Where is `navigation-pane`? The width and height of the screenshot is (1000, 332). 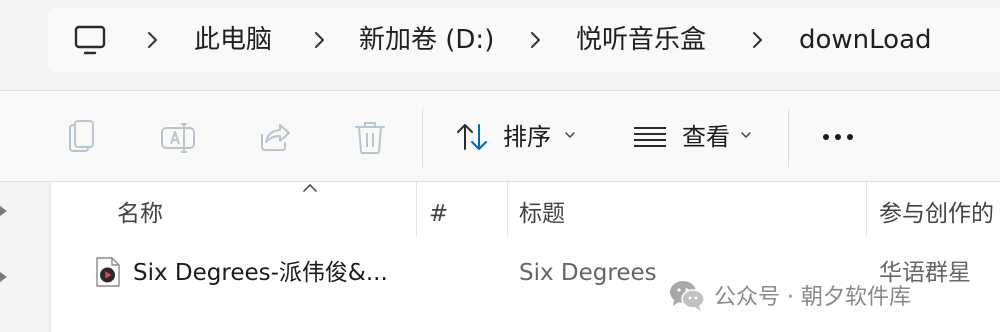
navigation-pane is located at coordinates (24, 257).